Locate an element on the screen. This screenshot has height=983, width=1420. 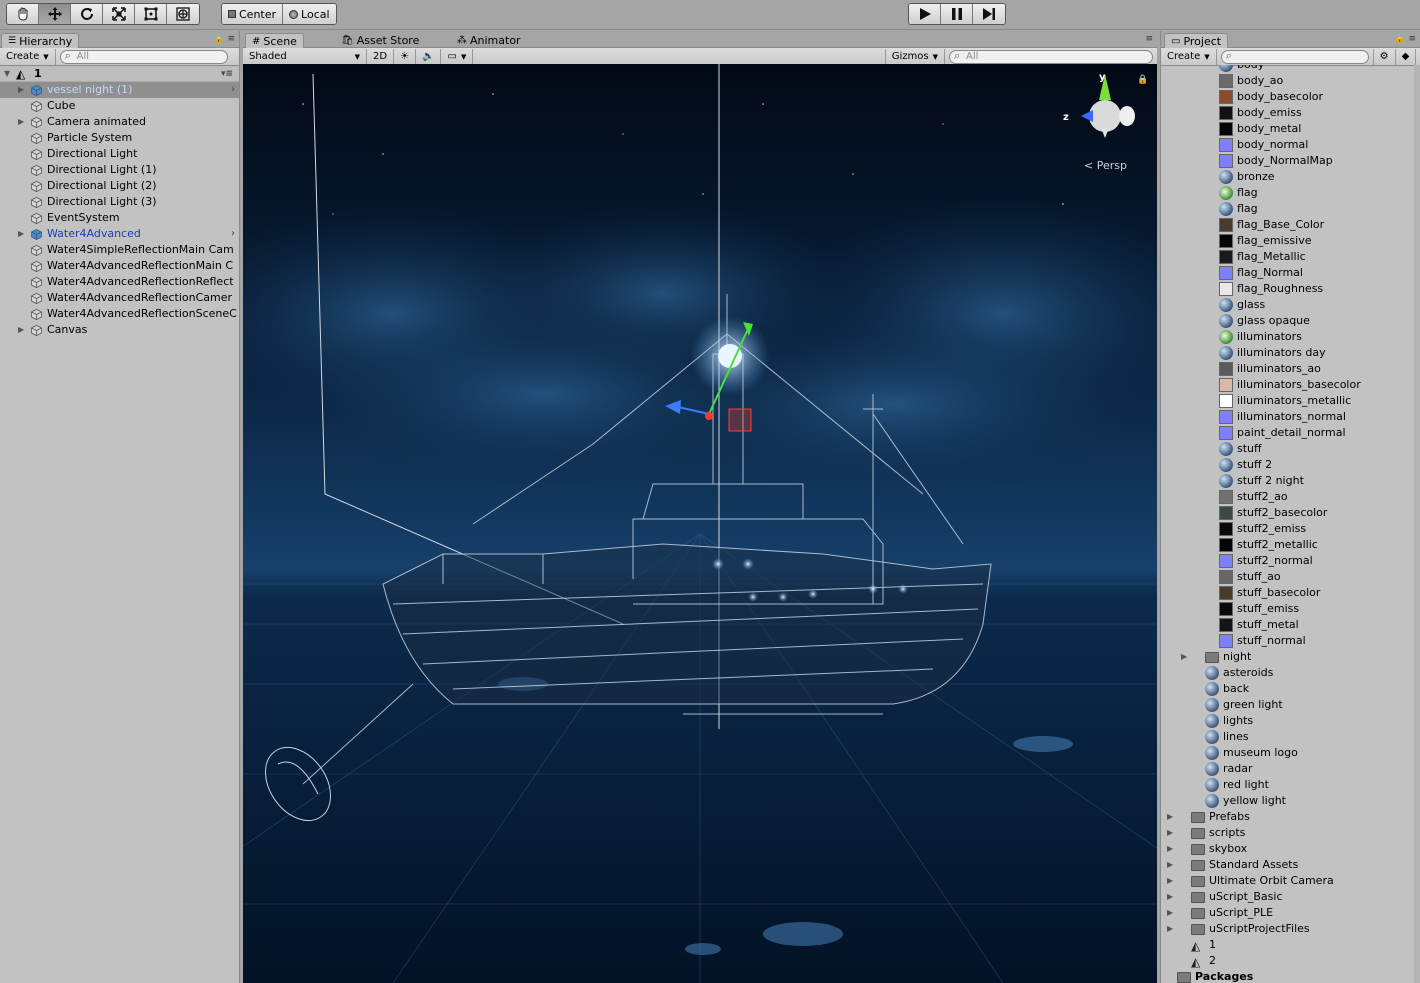
project-asset: stuff is located at coordinates (1290, 449).